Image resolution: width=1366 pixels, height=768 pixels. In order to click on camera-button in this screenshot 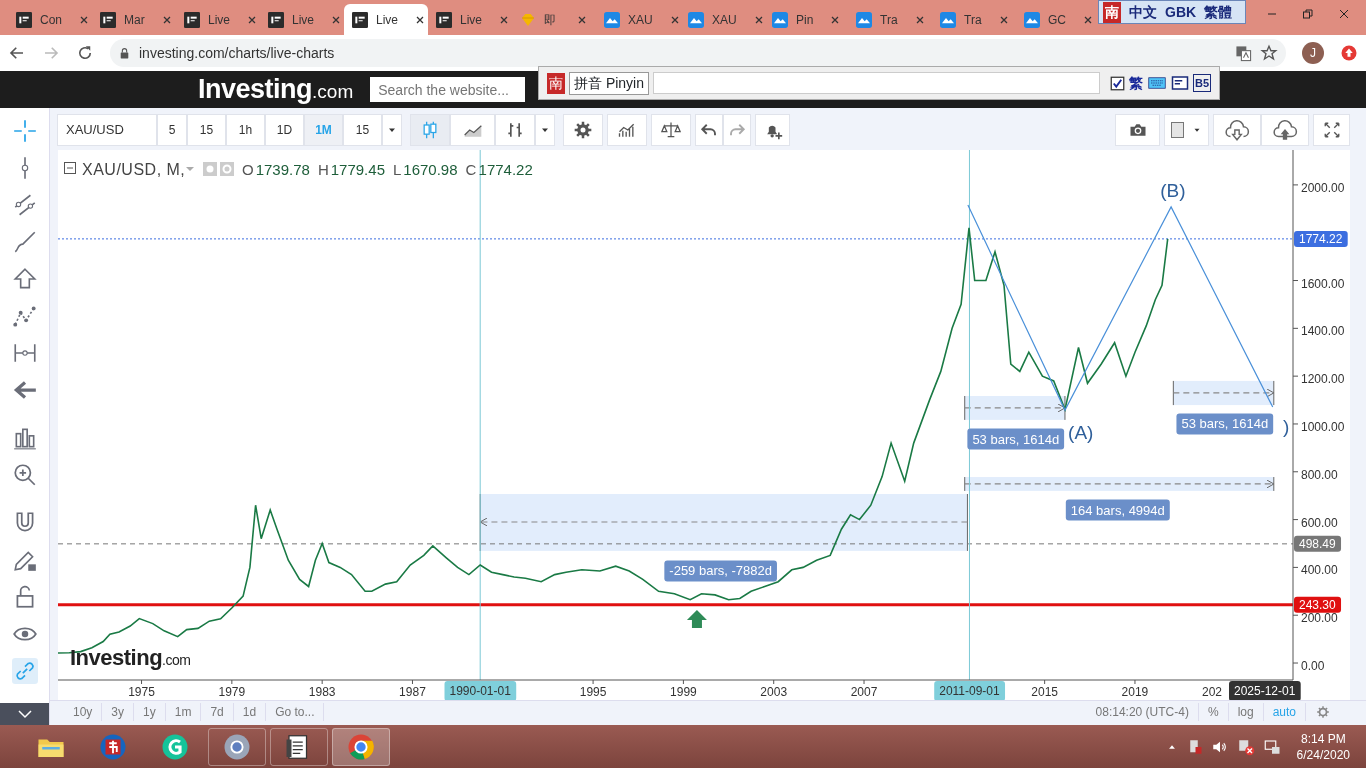, I will do `click(1137, 130)`.